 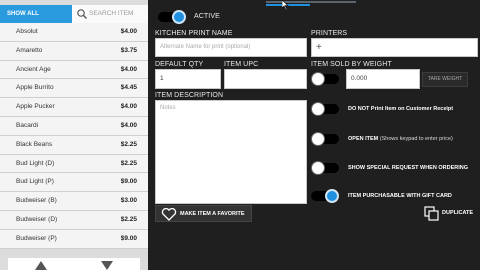 I want to click on item-description-label: ITEM DESCRIPTION, so click(x=189, y=95).